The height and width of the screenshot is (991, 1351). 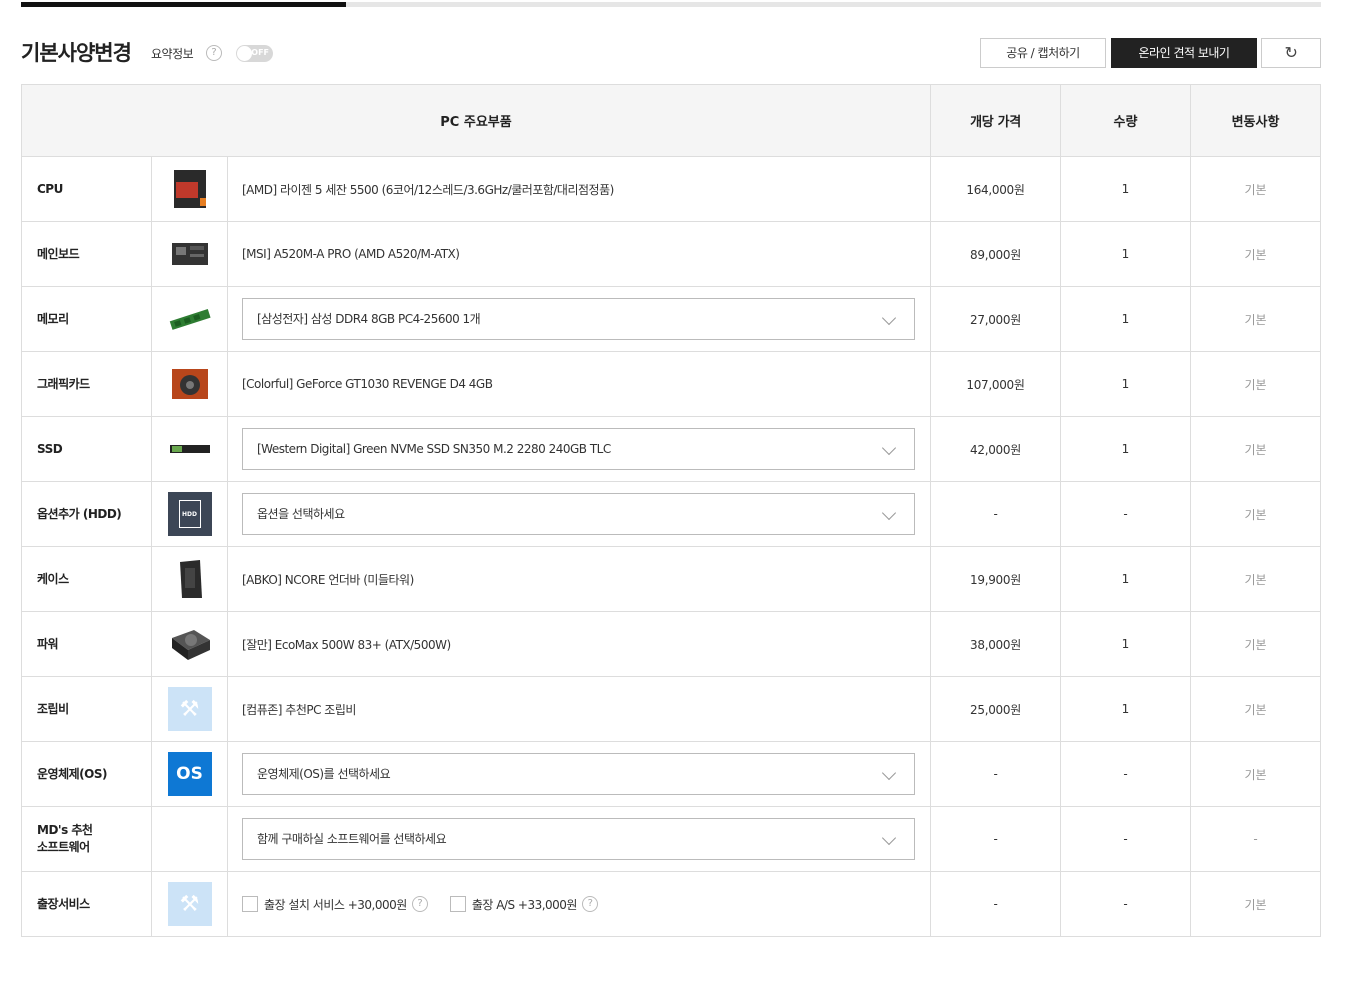 I want to click on part-name: 파워, so click(x=87, y=644).